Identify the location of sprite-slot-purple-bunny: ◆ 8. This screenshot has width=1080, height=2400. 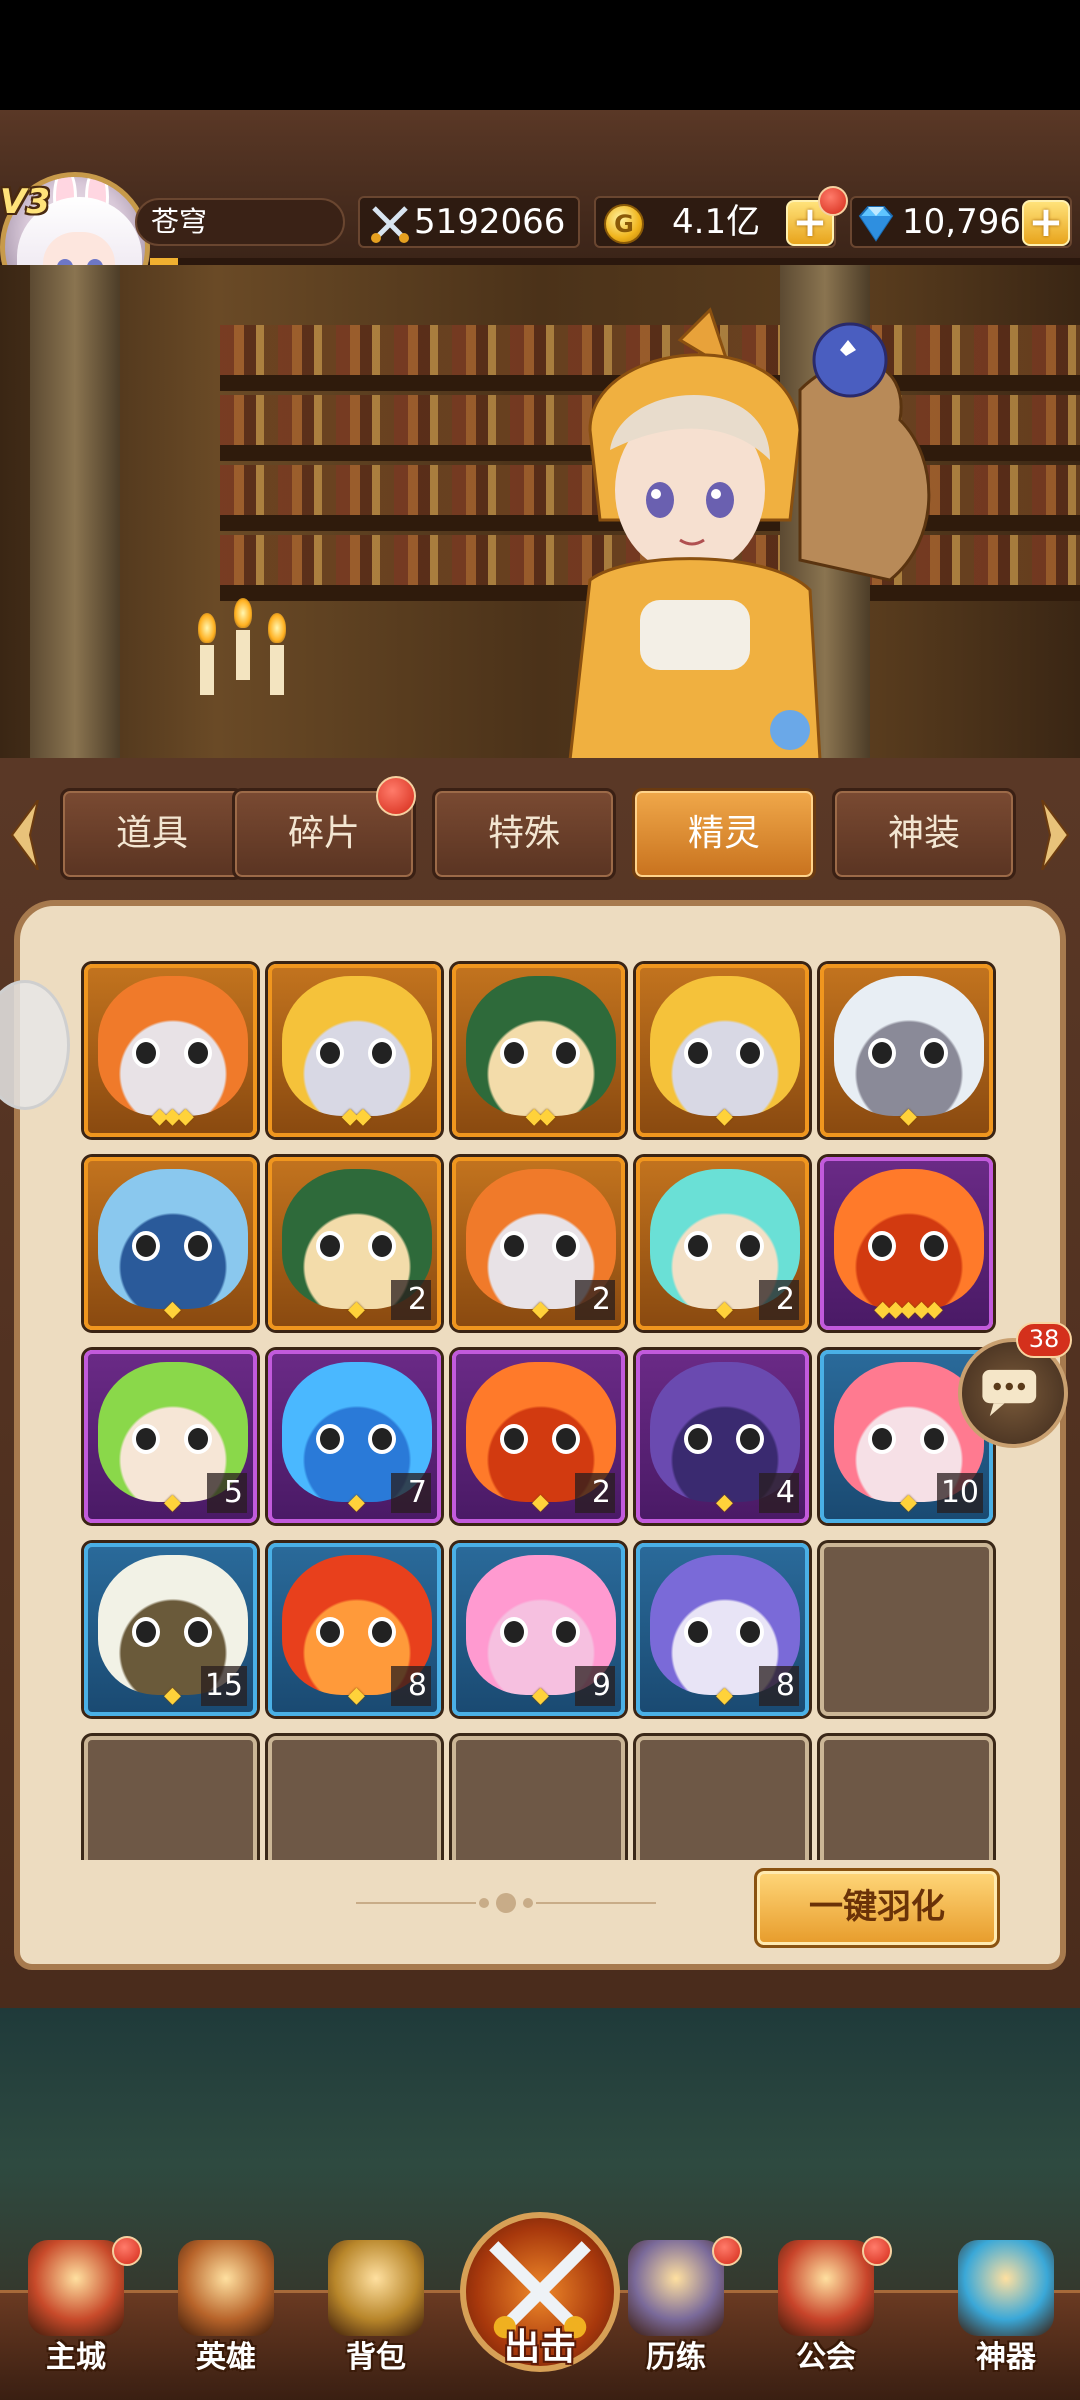
(722, 1629).